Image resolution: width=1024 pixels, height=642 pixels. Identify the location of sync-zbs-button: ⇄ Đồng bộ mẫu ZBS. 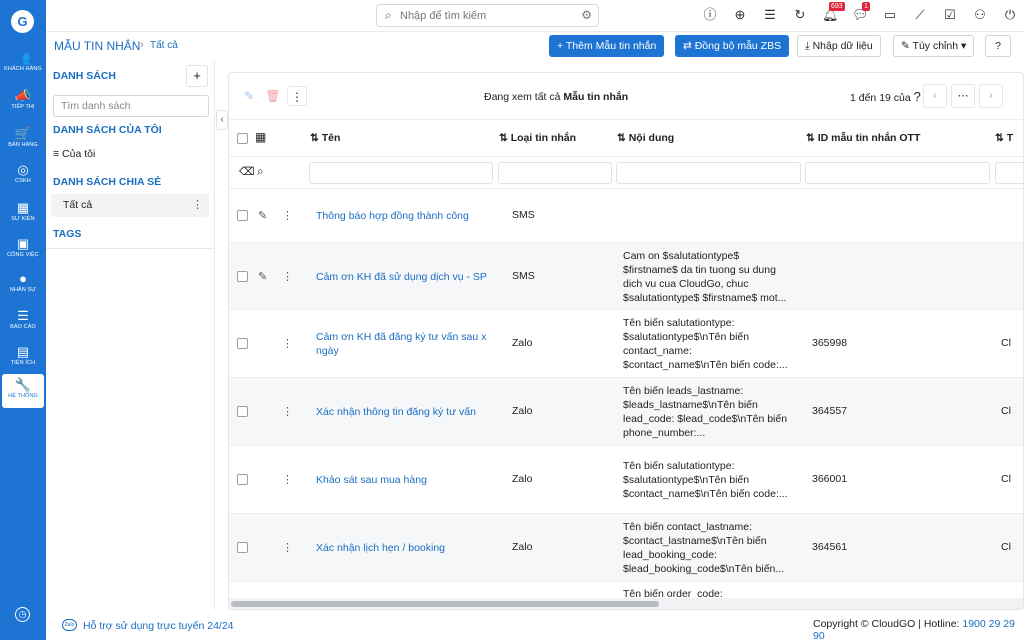
(732, 46).